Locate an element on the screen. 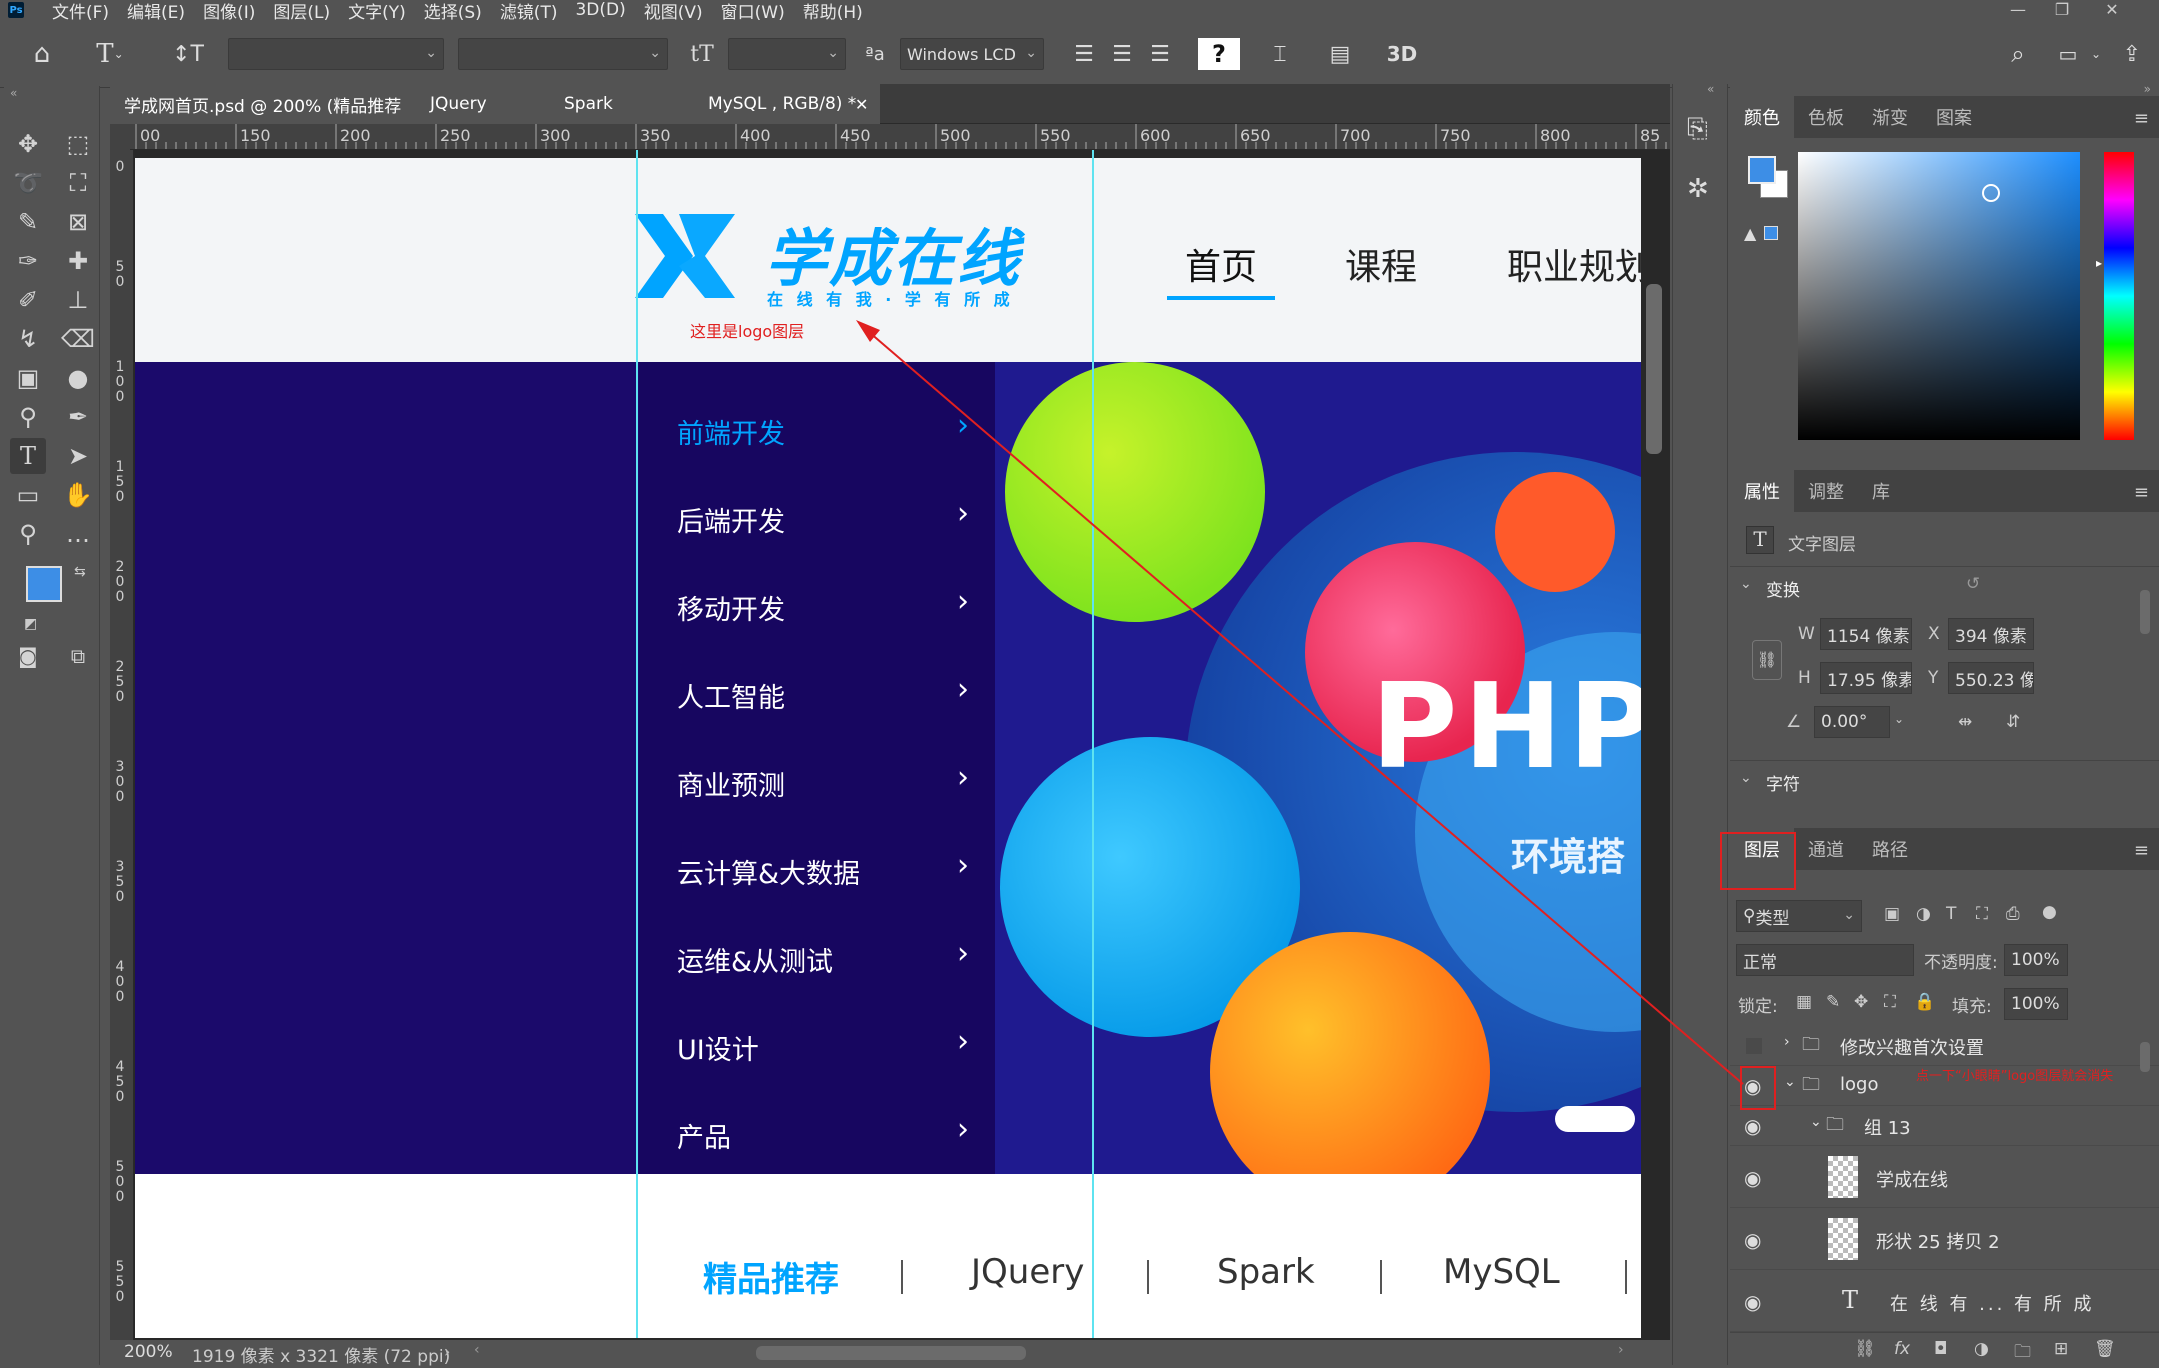 This screenshot has height=1368, width=2159. crop-tool-icon: ⊠ is located at coordinates (78, 222).